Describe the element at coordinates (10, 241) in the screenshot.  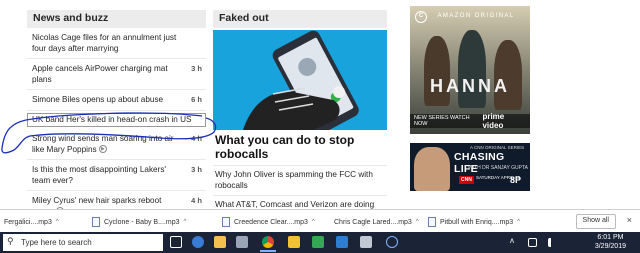
I see `search-icon: ⚲` at that location.